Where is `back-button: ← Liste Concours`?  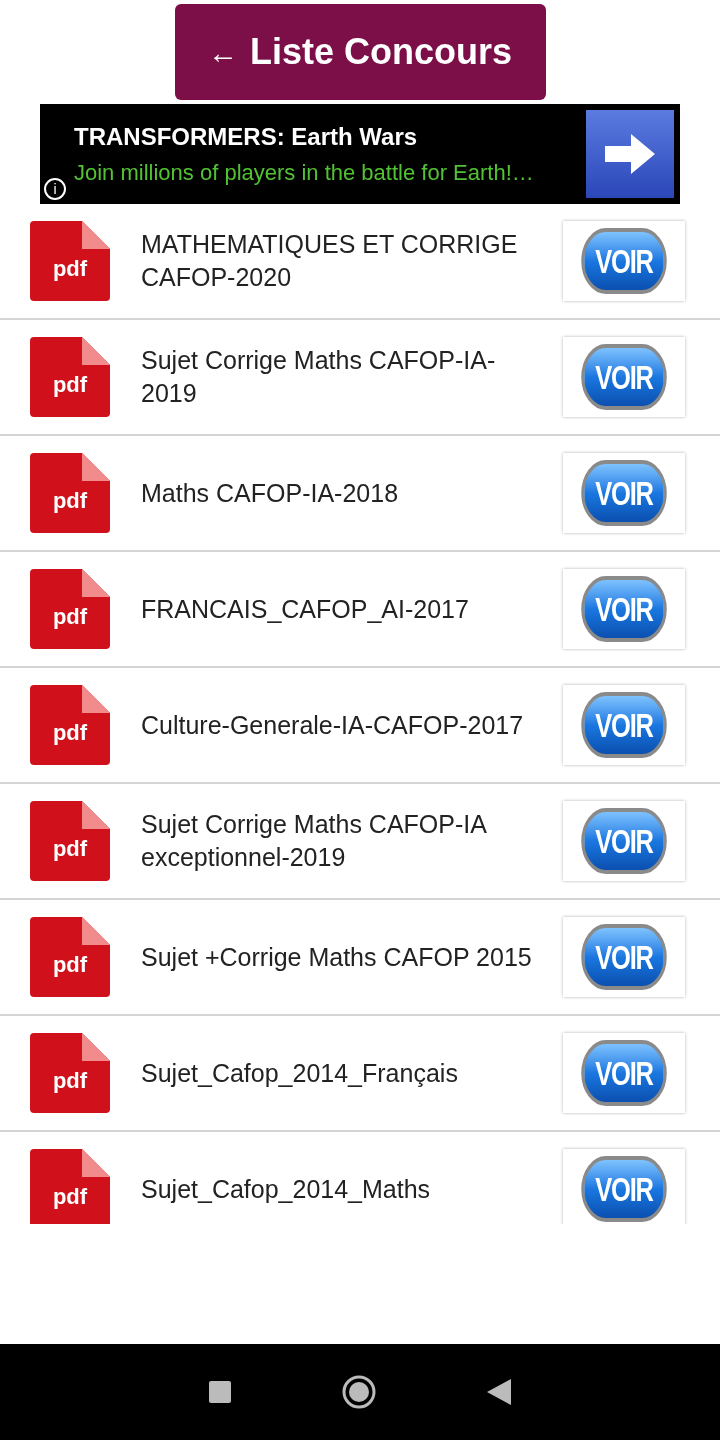 back-button: ← Liste Concours is located at coordinates (360, 52).